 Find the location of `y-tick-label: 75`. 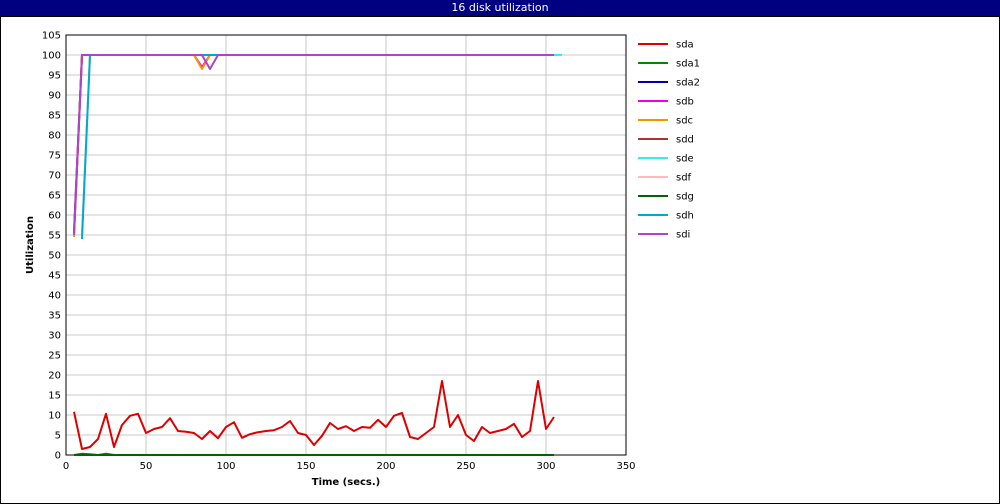

y-tick-label: 75 is located at coordinates (54, 156).